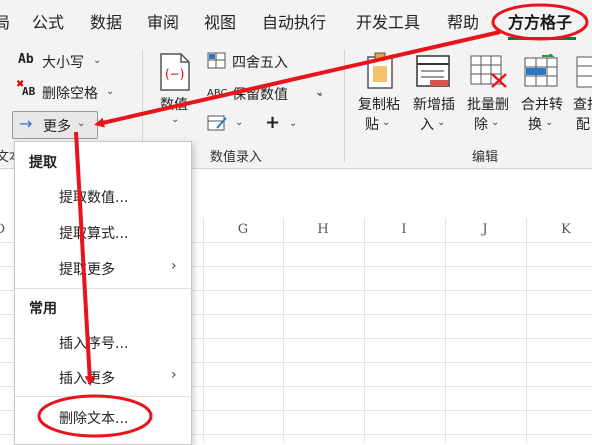  I want to click on annotation-circle-tab, so click(540, 22).